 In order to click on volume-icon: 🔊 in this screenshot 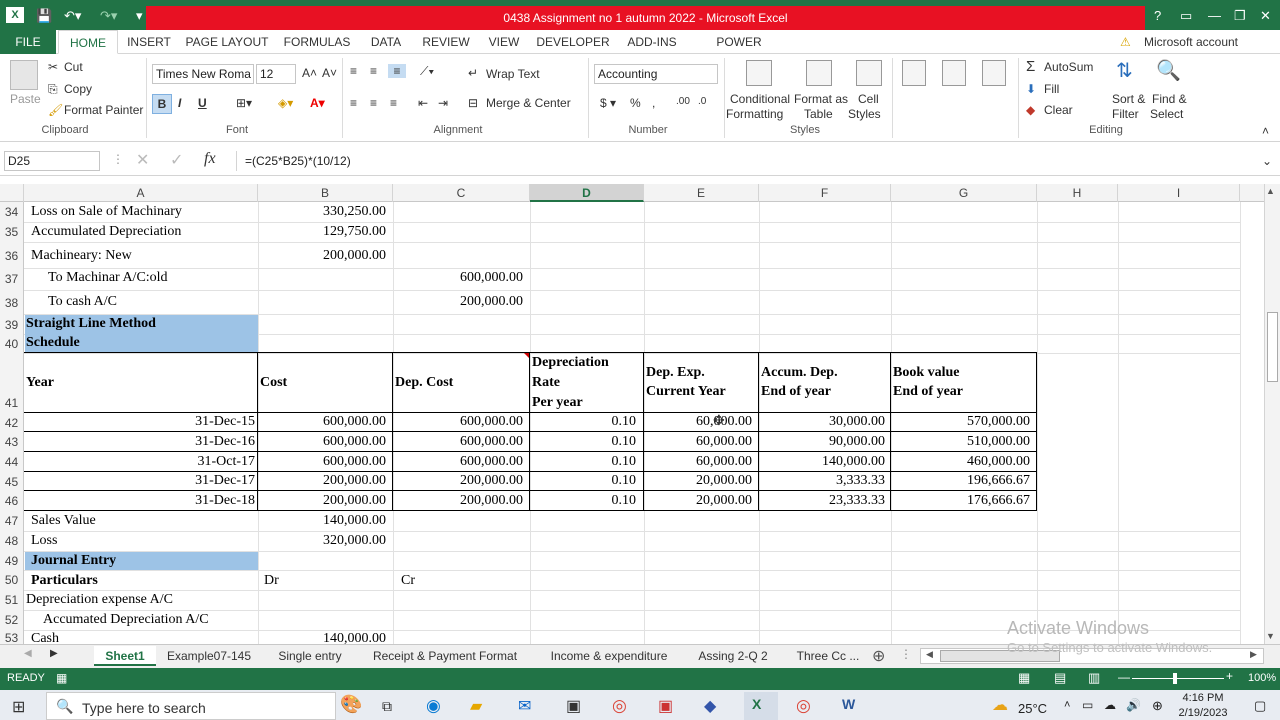, I will do `click(1133, 705)`.